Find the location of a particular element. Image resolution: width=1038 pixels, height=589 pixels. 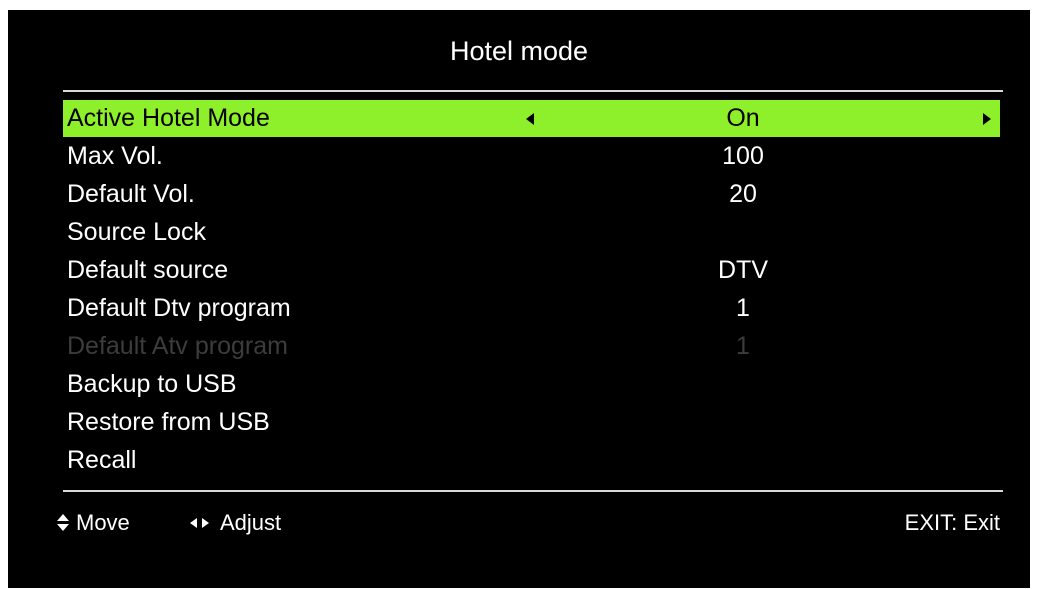

menu-item-value: DTV is located at coordinates (743, 270).